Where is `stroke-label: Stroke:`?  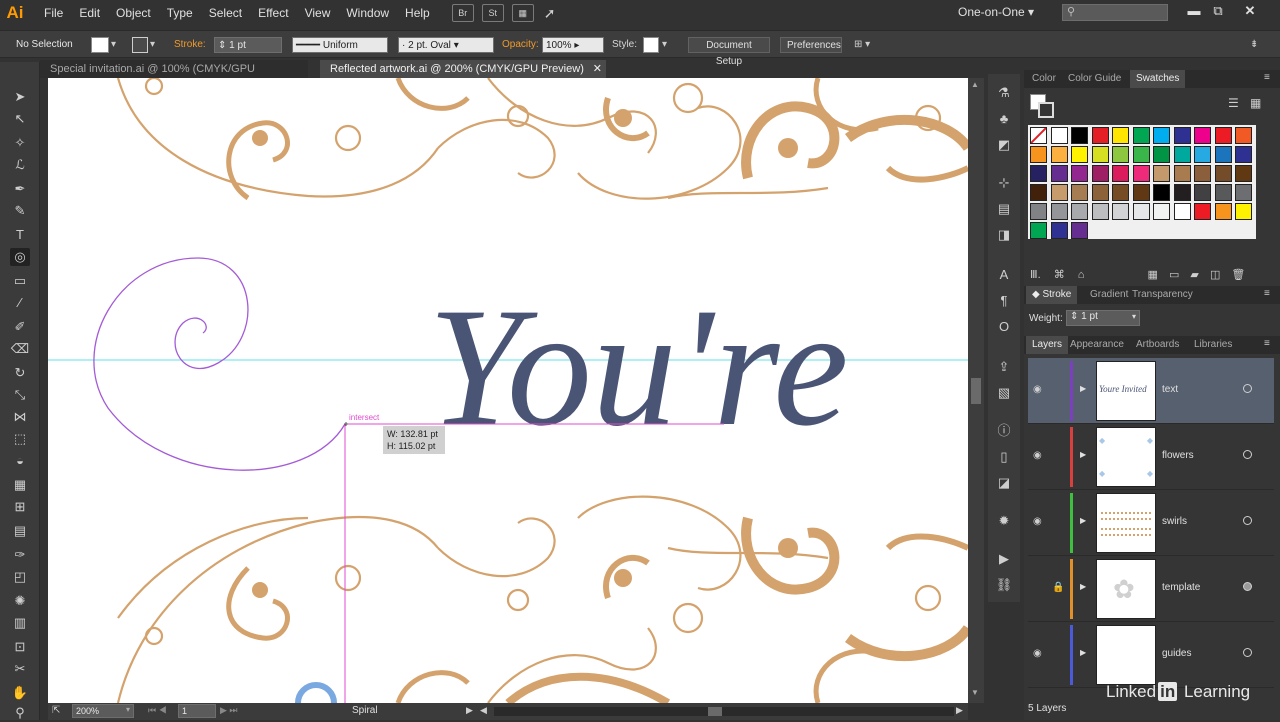
stroke-label: Stroke: is located at coordinates (190, 45).